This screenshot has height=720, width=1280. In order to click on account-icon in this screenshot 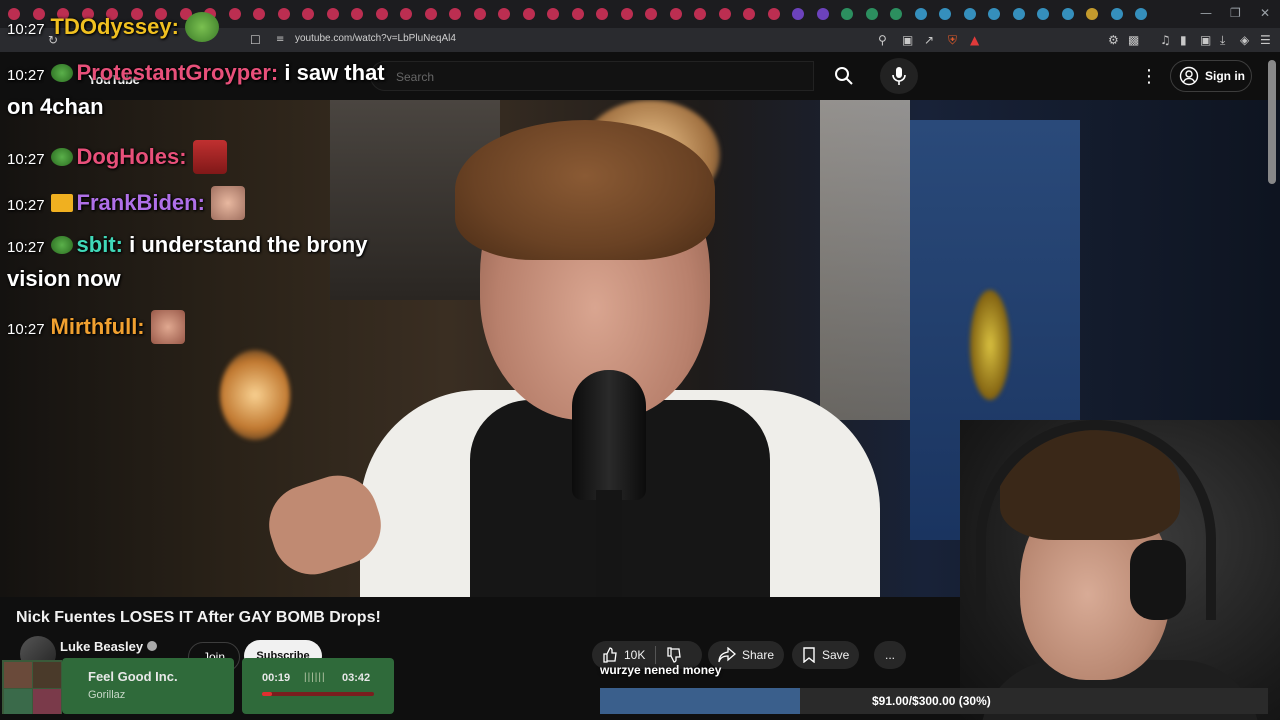, I will do `click(1189, 76)`.